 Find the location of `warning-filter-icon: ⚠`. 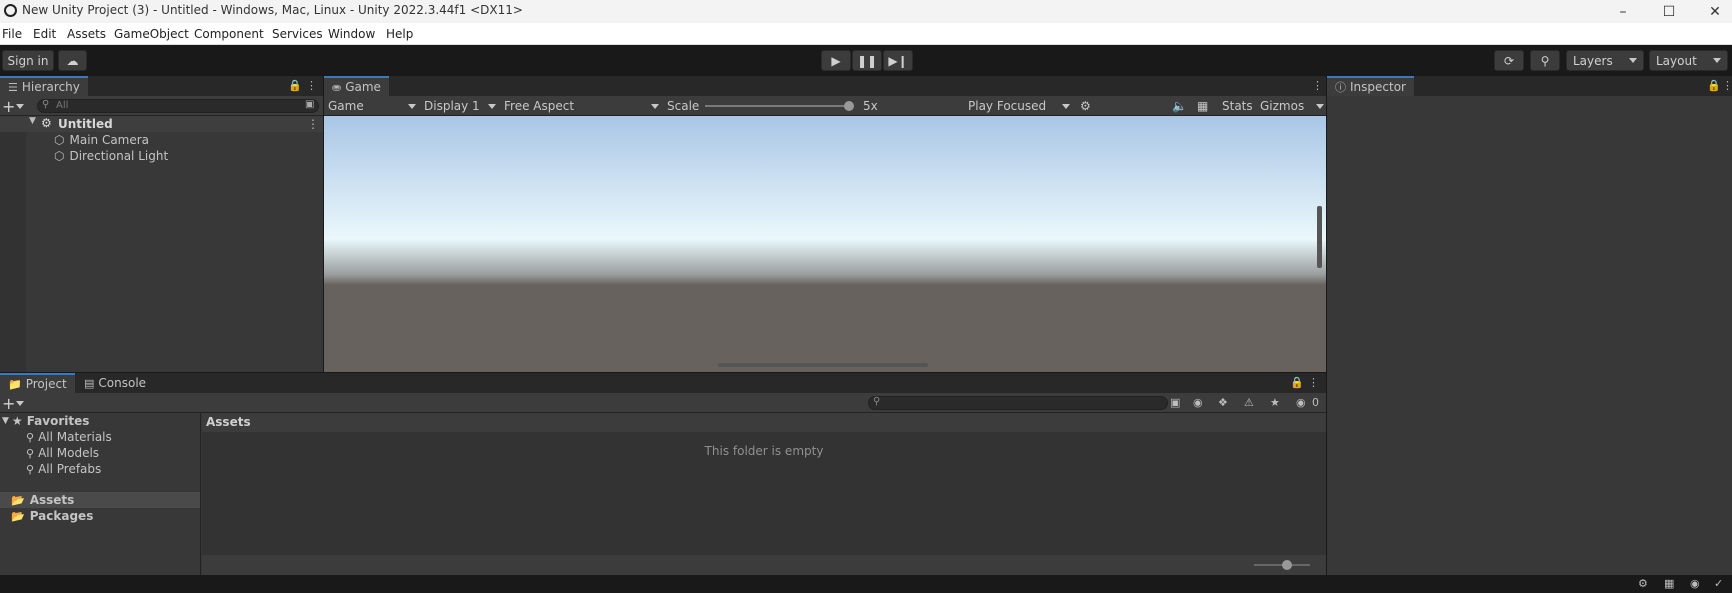

warning-filter-icon: ⚠ is located at coordinates (1249, 402).